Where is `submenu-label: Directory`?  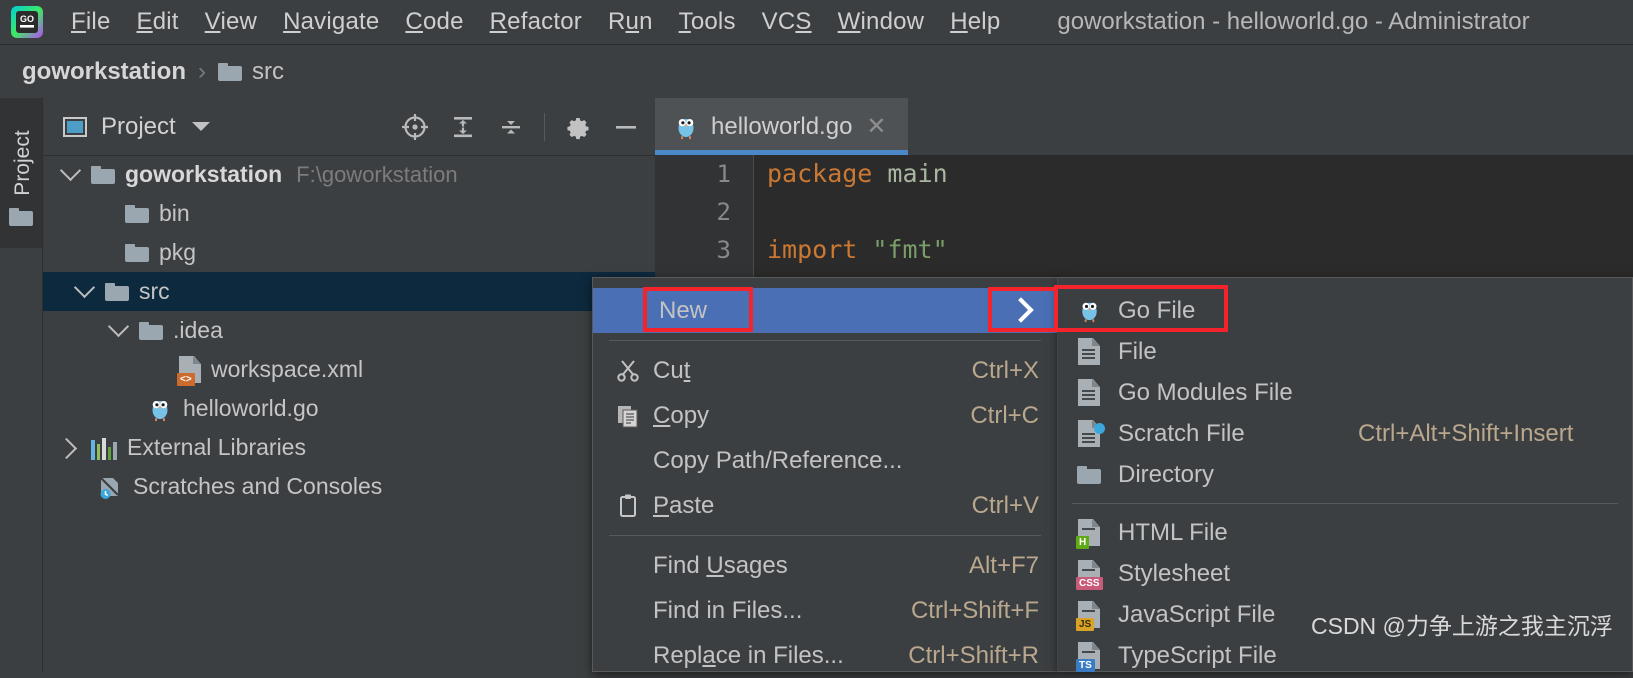 submenu-label: Directory is located at coordinates (1166, 474).